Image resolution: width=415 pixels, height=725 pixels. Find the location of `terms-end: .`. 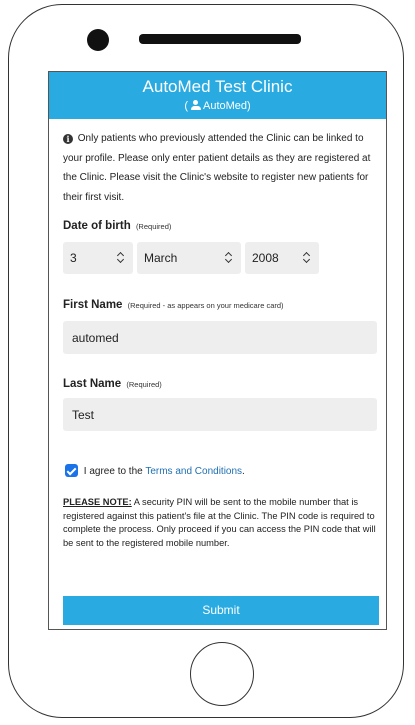

terms-end: . is located at coordinates (243, 471).